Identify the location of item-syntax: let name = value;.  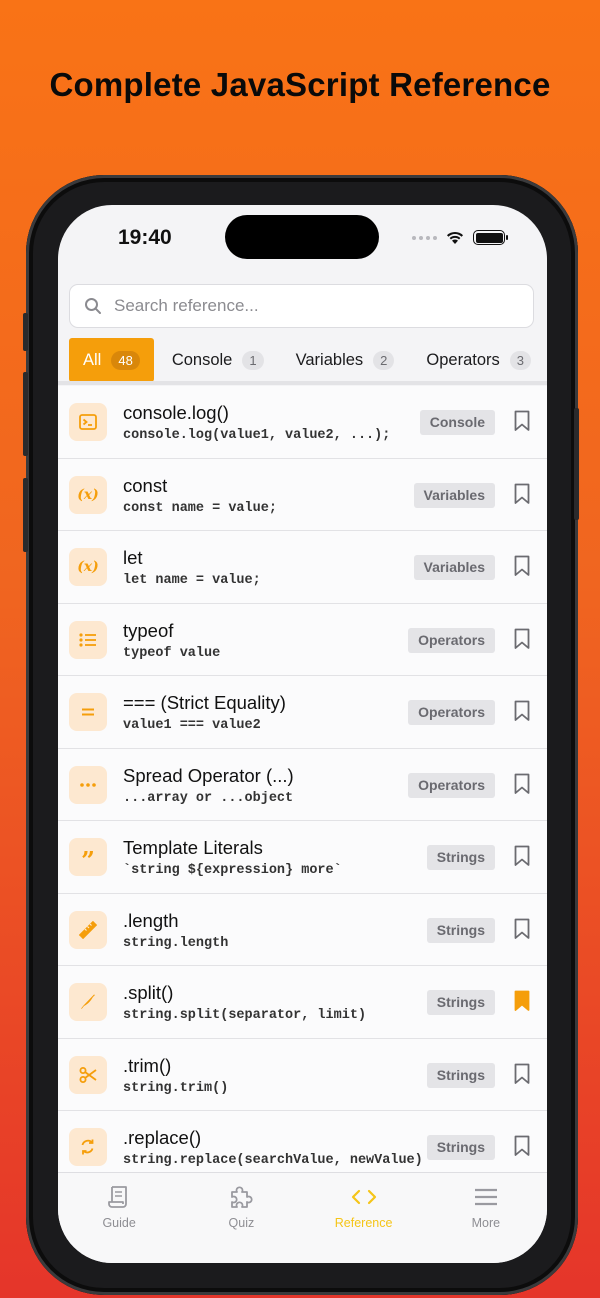
(192, 580).